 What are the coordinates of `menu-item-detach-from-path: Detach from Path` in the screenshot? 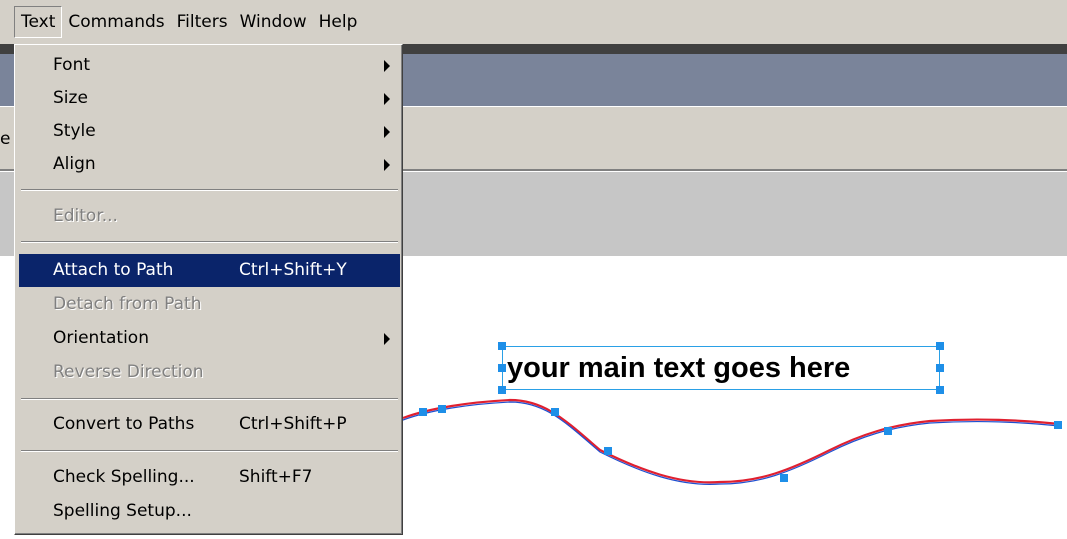 It's located at (209, 304).